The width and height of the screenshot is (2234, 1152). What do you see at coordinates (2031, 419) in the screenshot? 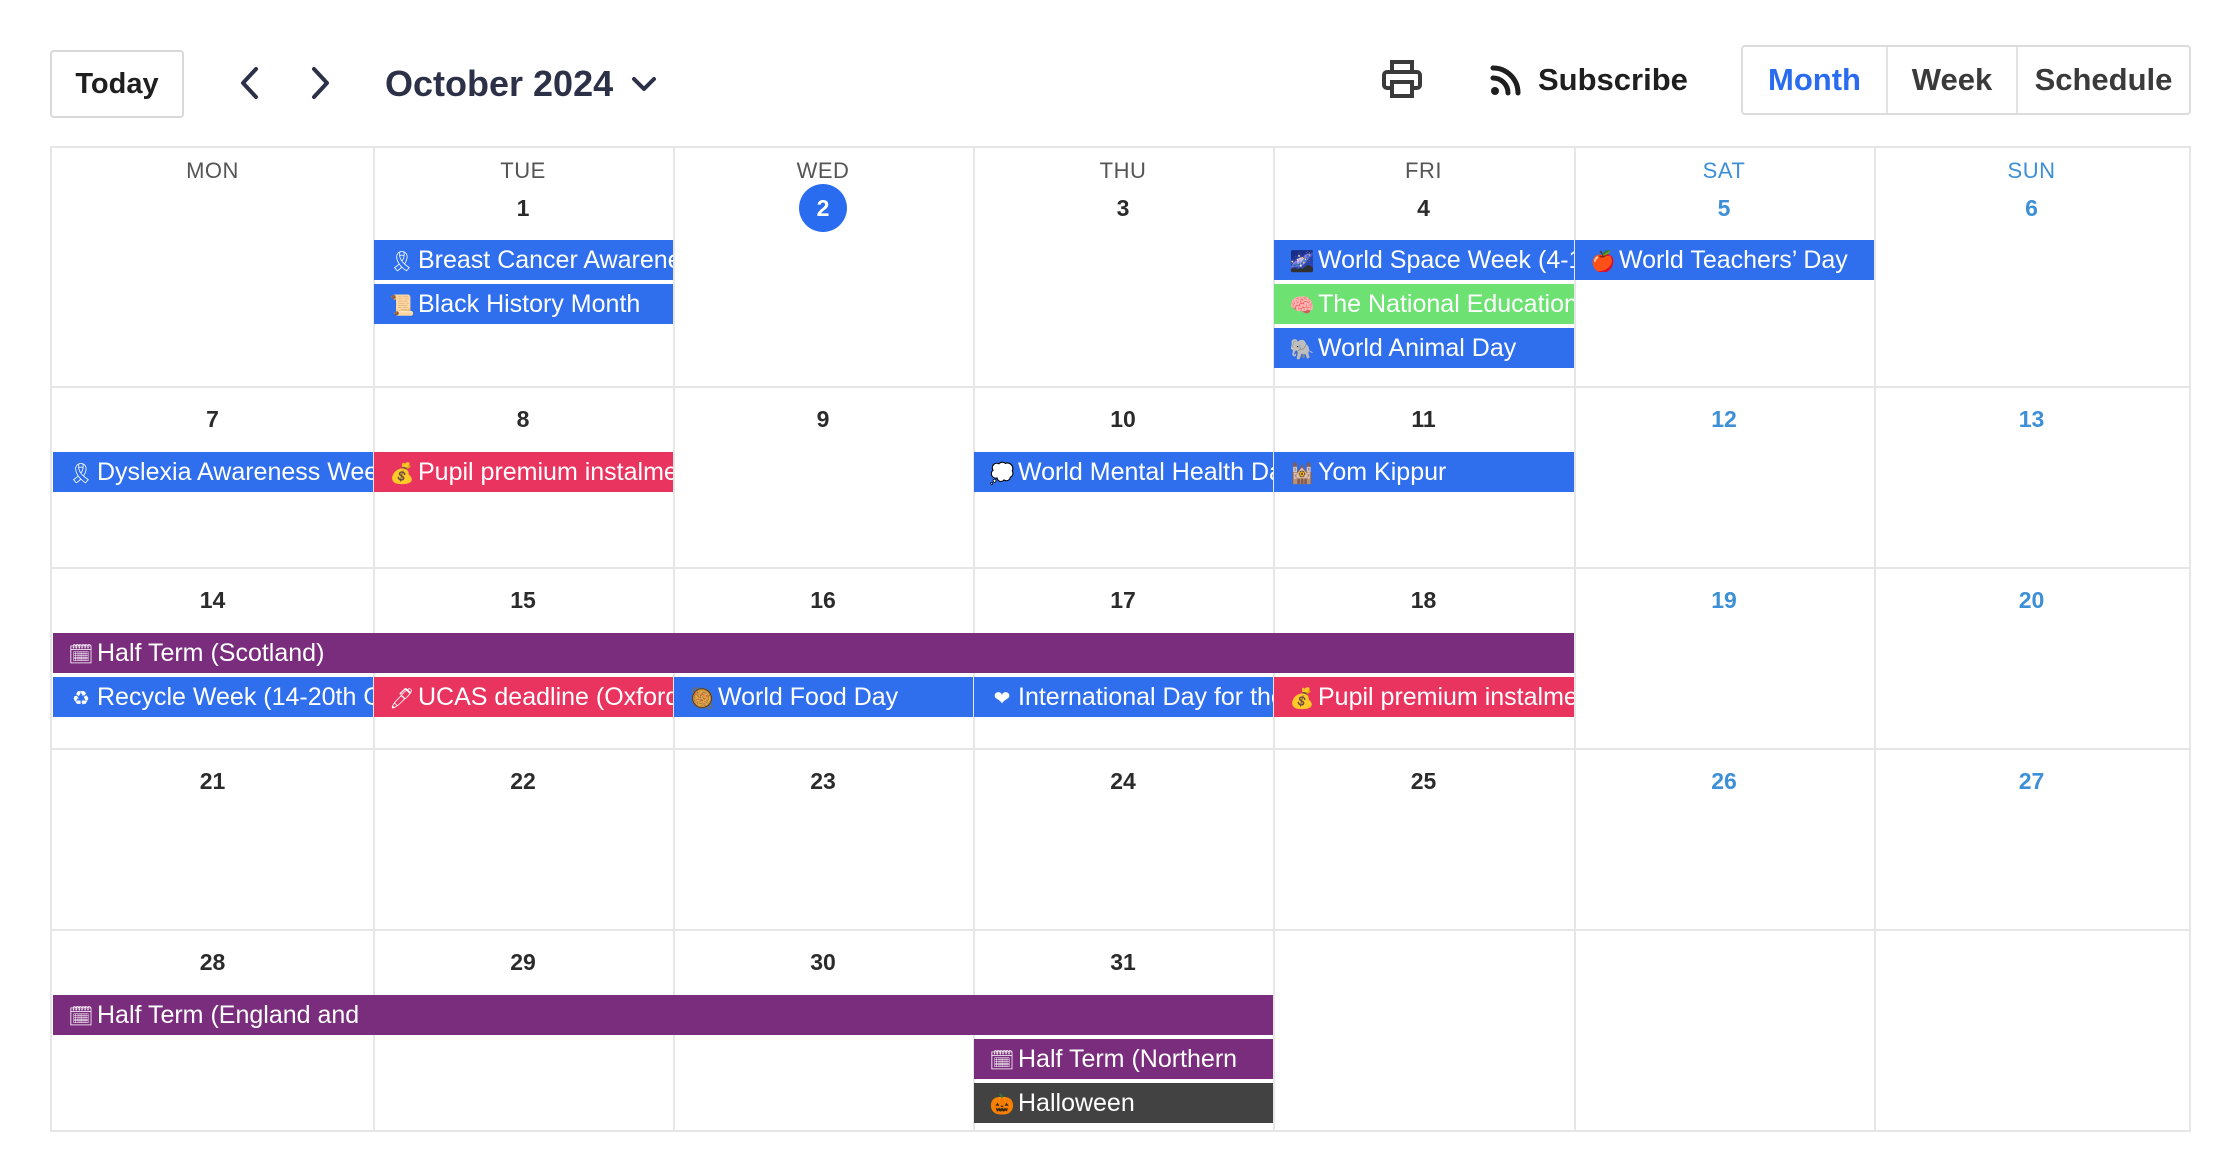
I see `date-number: 13` at bounding box center [2031, 419].